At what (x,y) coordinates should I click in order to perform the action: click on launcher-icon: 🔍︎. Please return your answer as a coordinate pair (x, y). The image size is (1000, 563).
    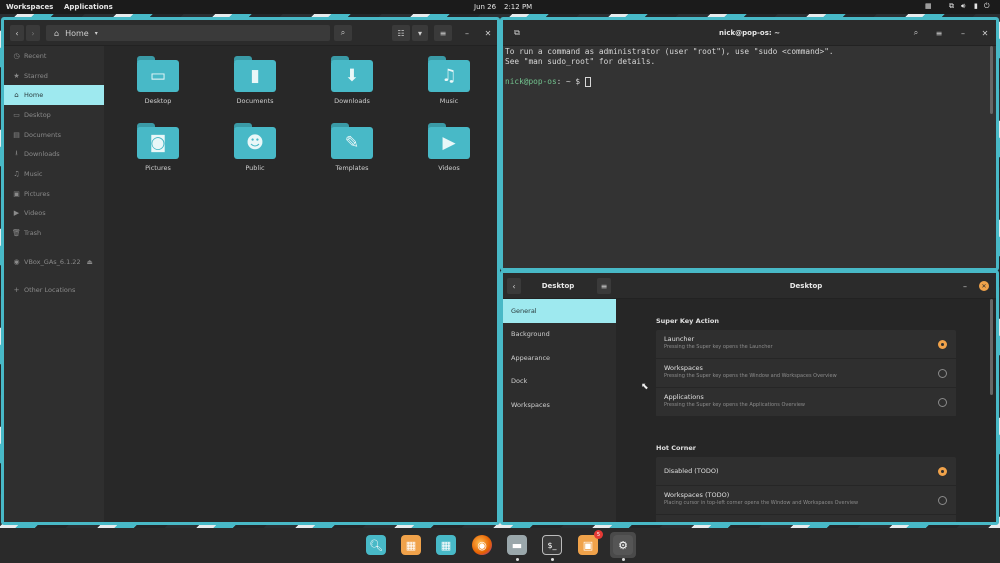
    Looking at the image, I should click on (376, 545).